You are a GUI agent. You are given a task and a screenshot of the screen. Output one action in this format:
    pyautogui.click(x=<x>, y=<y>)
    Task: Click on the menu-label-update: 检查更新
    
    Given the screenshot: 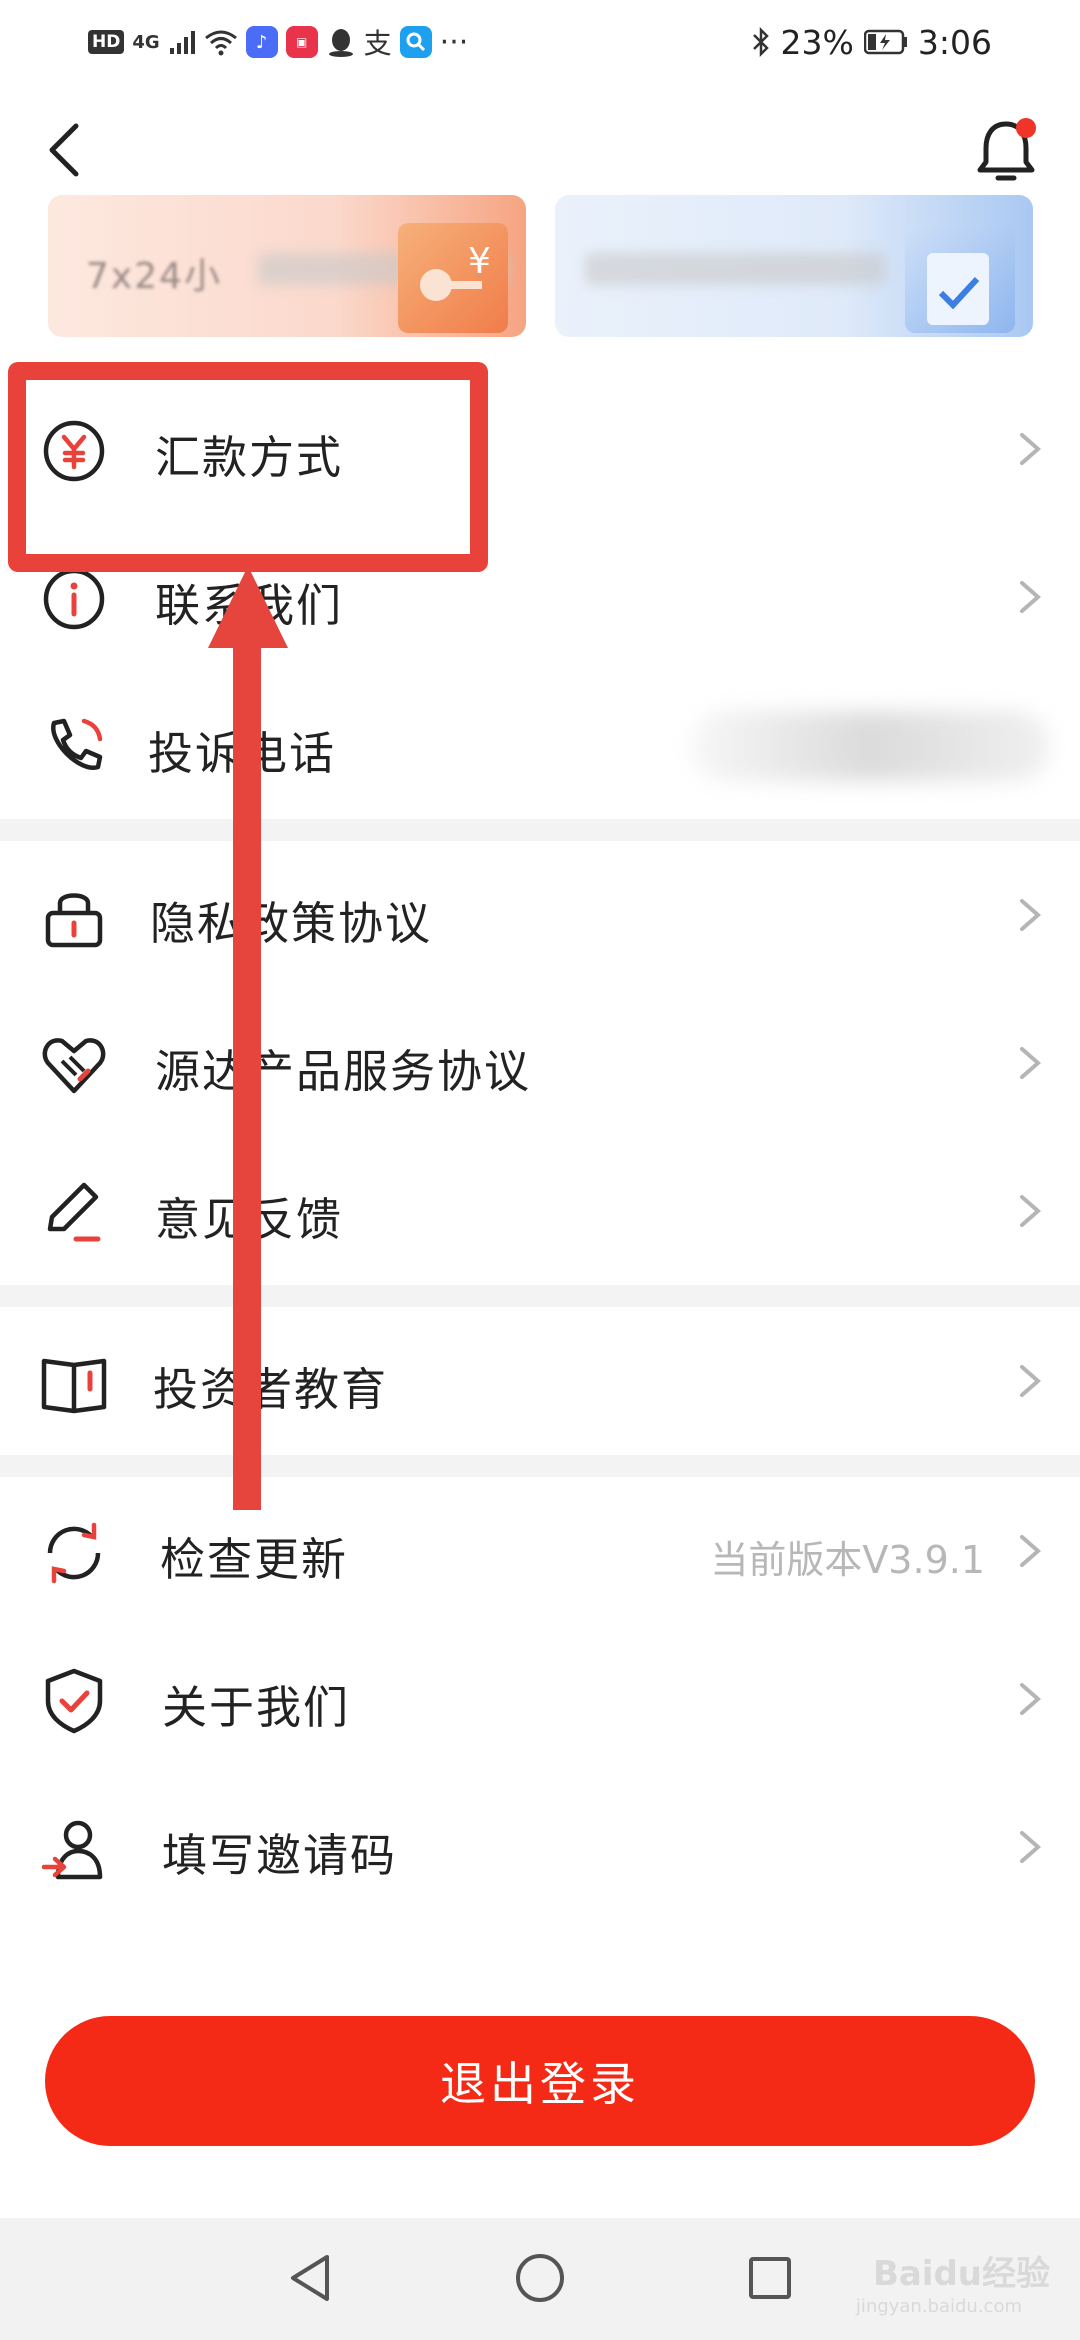 What is the action you would take?
    pyautogui.click(x=254, y=1559)
    